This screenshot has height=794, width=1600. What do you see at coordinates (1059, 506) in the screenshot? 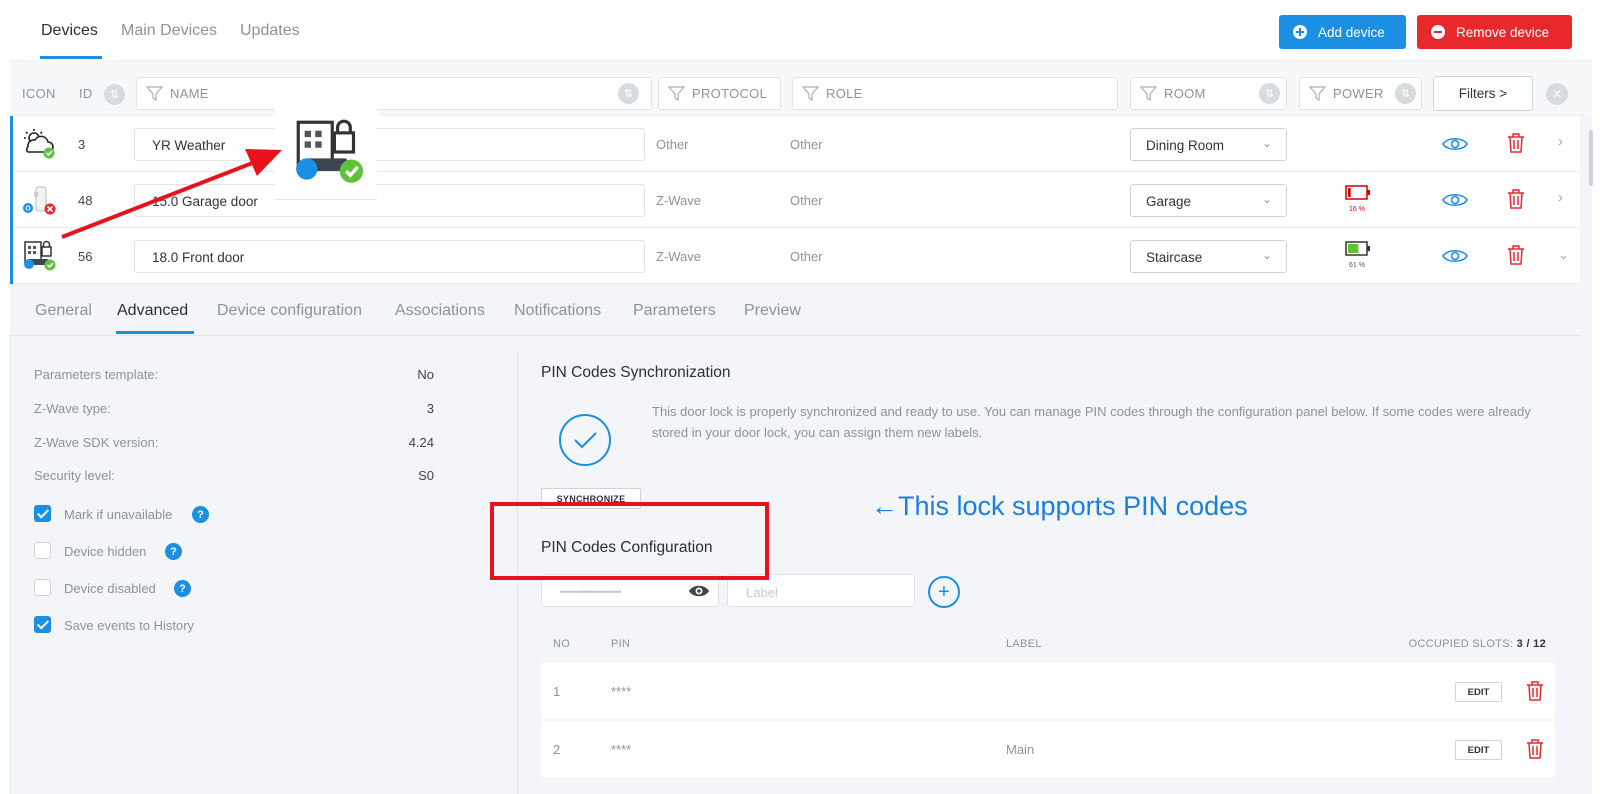
I see `annotation-text: ←This lock supports PIN codes` at bounding box center [1059, 506].